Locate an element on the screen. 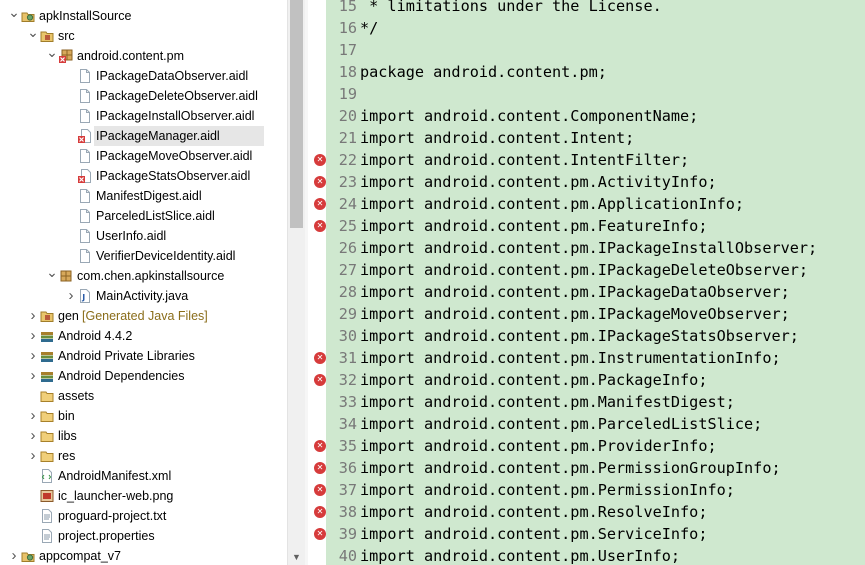 The height and width of the screenshot is (565, 865). tree-item-label: UserInfo.aidl is located at coordinates (131, 236).